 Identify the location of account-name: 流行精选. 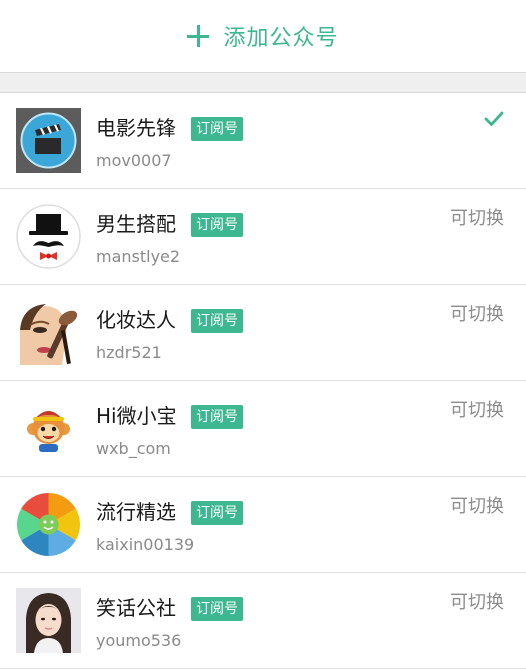
(136, 512).